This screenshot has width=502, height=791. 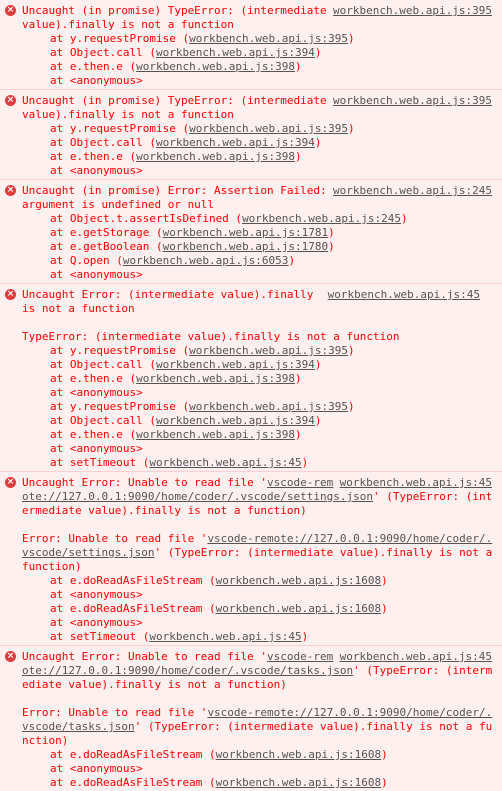 What do you see at coordinates (206, 260) in the screenshot?
I see `frame-link: workbench.web.api.js:6053` at bounding box center [206, 260].